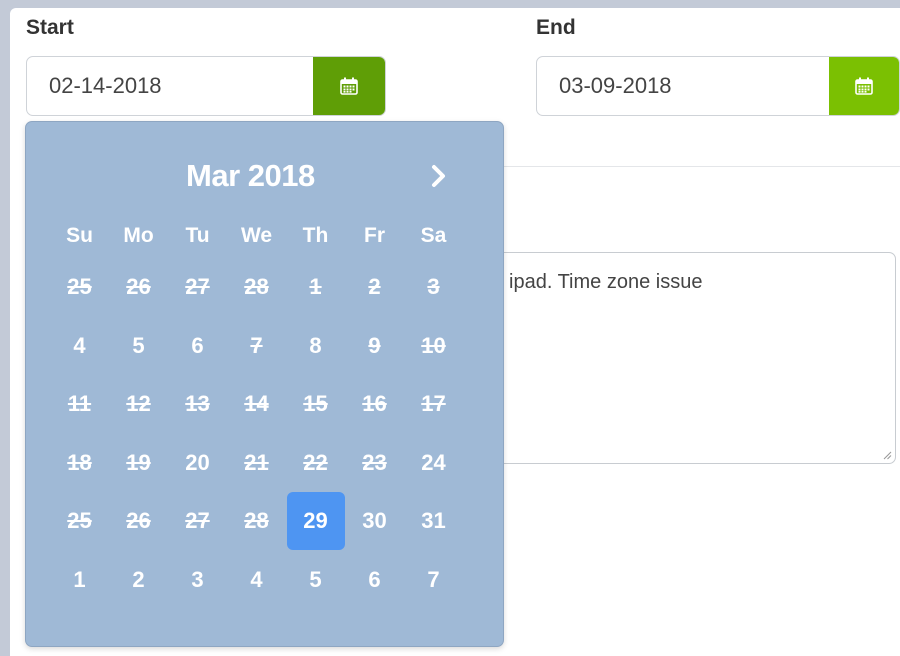 The width and height of the screenshot is (900, 656). I want to click on day-cell: 23, so click(374, 463).